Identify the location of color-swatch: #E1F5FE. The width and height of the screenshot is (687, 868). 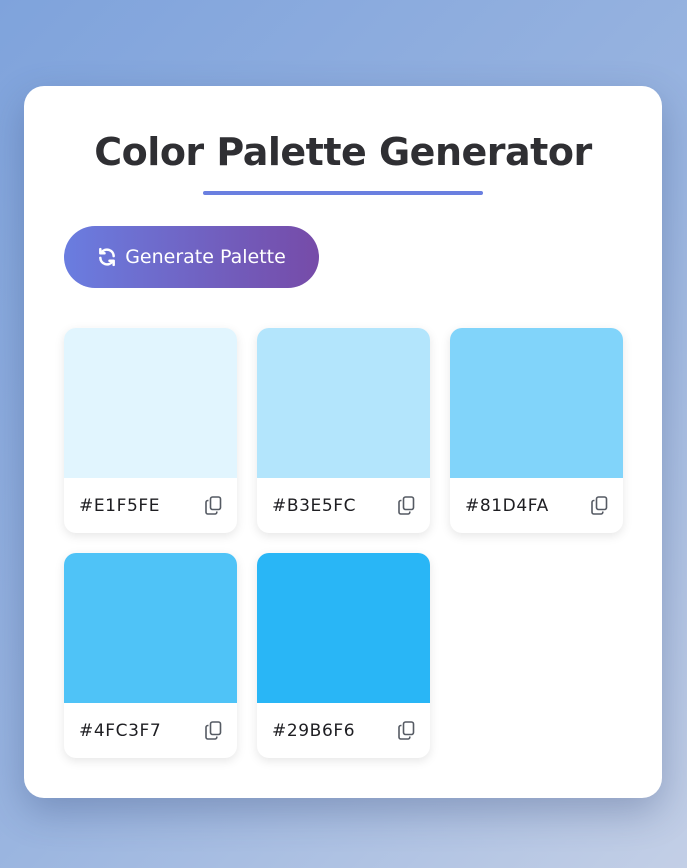
(150, 430).